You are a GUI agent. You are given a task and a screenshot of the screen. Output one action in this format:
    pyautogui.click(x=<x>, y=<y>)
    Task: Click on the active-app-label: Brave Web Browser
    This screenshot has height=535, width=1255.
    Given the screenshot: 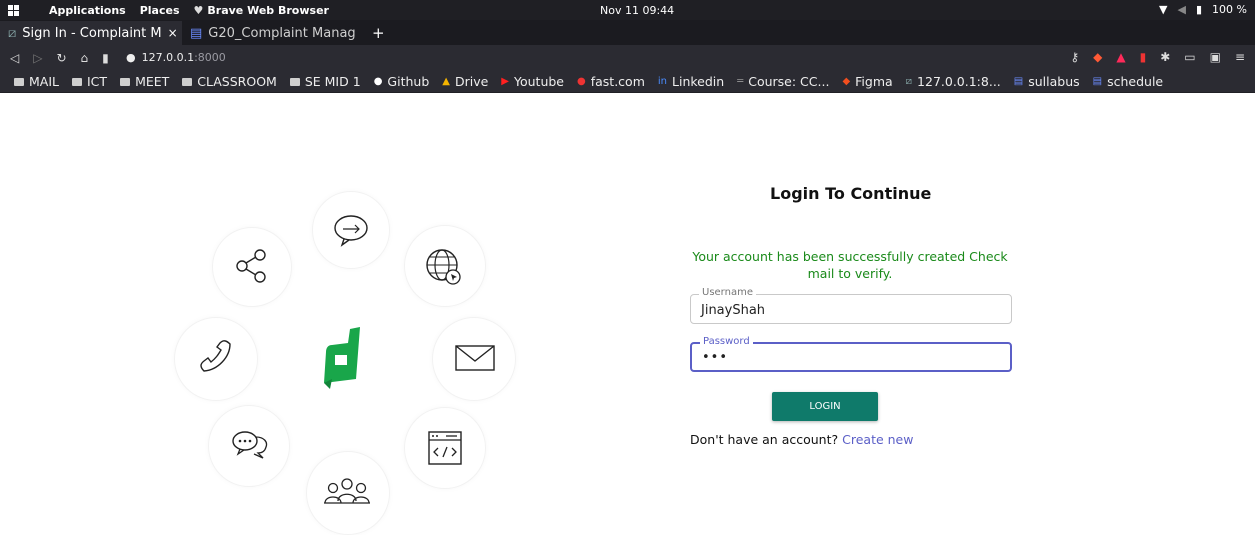 What is the action you would take?
    pyautogui.click(x=268, y=10)
    